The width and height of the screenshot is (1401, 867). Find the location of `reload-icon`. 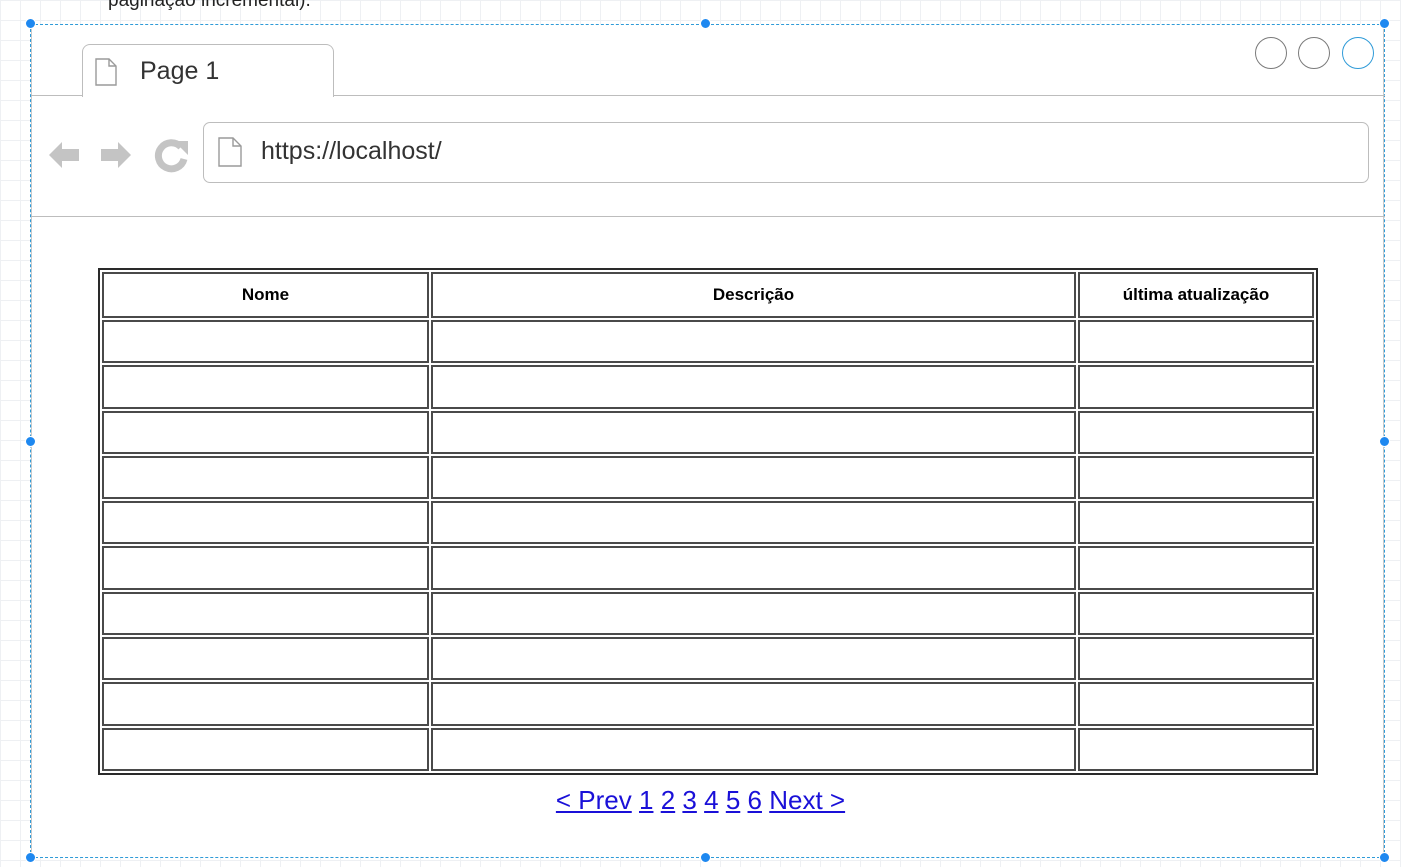

reload-icon is located at coordinates (171, 155).